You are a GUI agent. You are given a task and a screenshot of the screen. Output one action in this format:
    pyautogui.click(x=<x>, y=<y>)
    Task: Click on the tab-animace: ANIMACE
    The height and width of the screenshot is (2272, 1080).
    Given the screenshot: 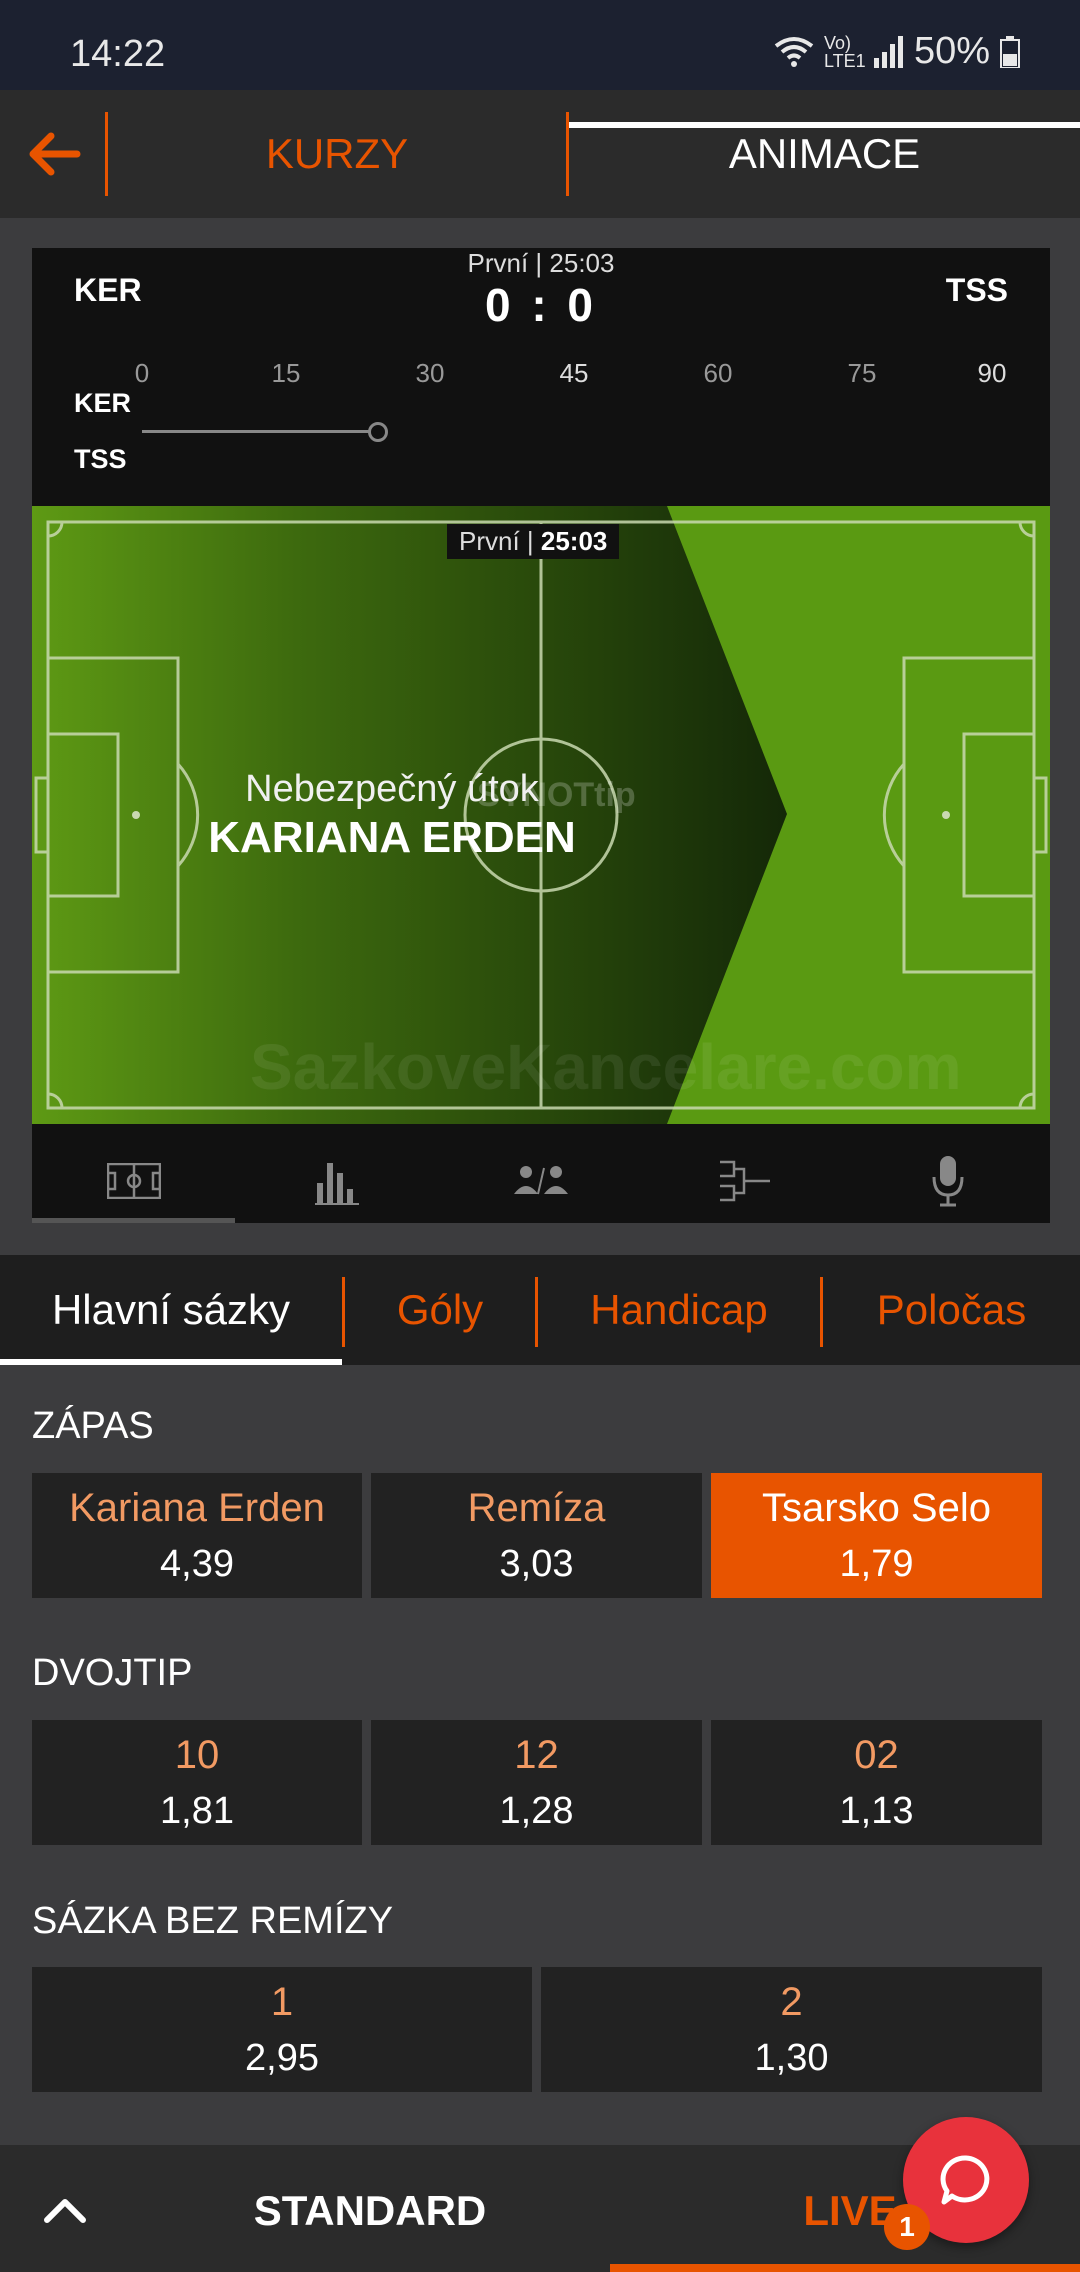 What is the action you would take?
    pyautogui.click(x=824, y=154)
    